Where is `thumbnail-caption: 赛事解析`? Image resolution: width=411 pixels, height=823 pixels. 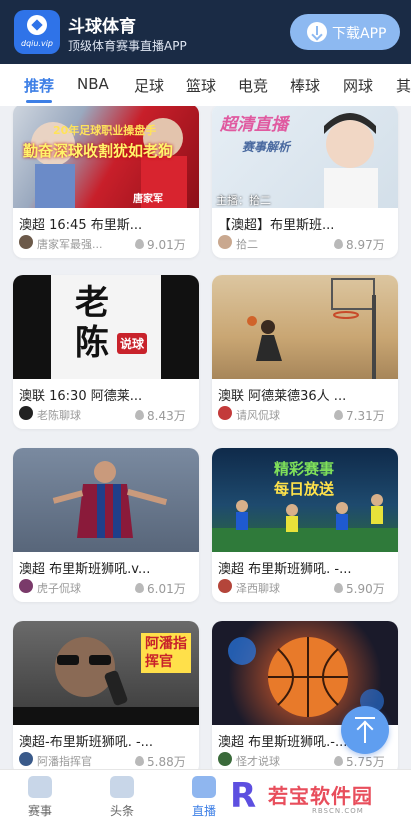
thumbnail-caption: 赛事解析 is located at coordinates (266, 147).